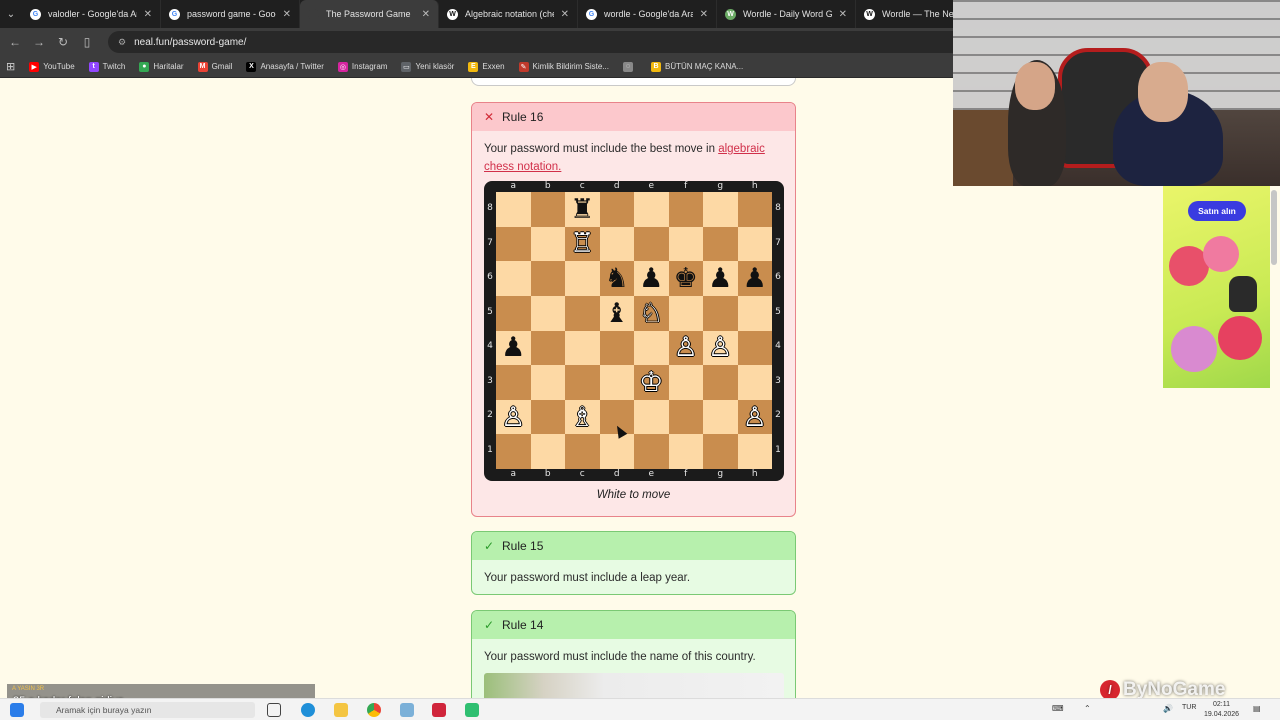 The width and height of the screenshot is (1280, 720). What do you see at coordinates (10, 66) in the screenshot?
I see `apps-icon: ⊞` at bounding box center [10, 66].